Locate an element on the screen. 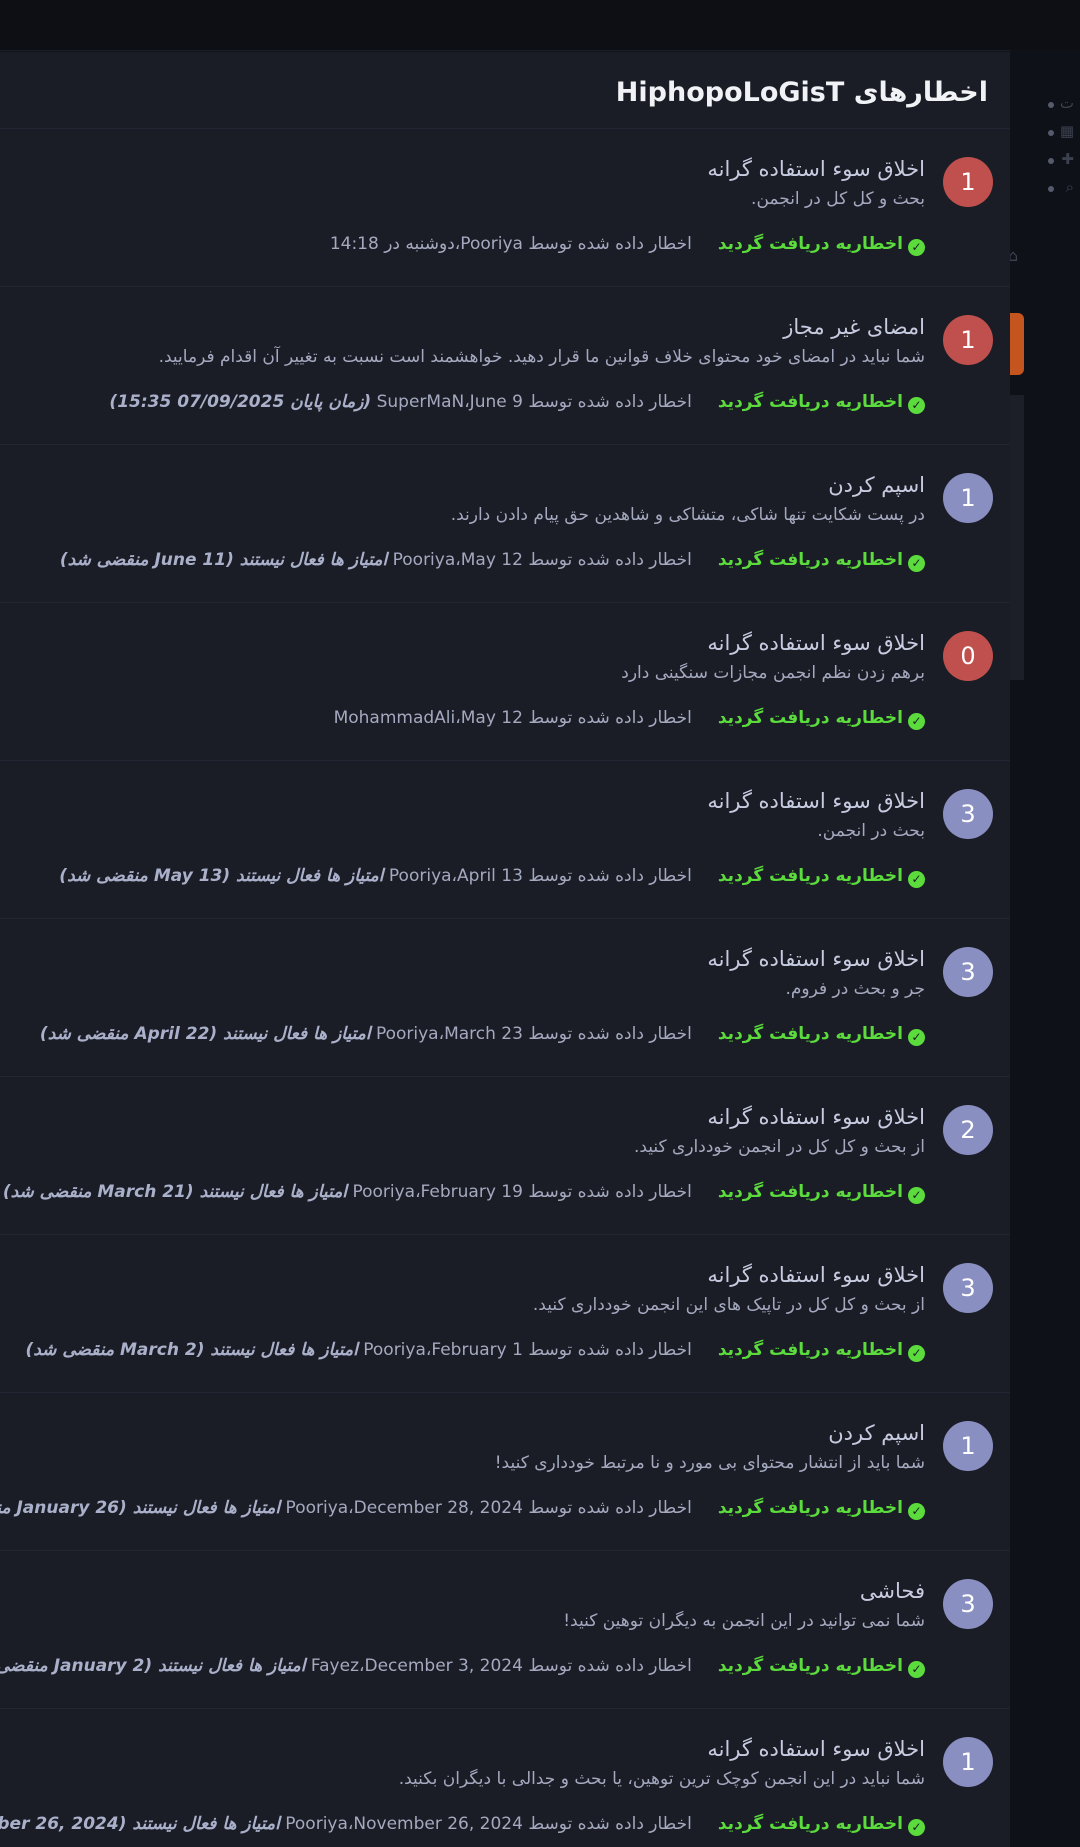 This screenshot has width=1080, height=1847. expiry-text: امتیاز ها فعال نیستند (May 13 منقضی شد) is located at coordinates (221, 876).